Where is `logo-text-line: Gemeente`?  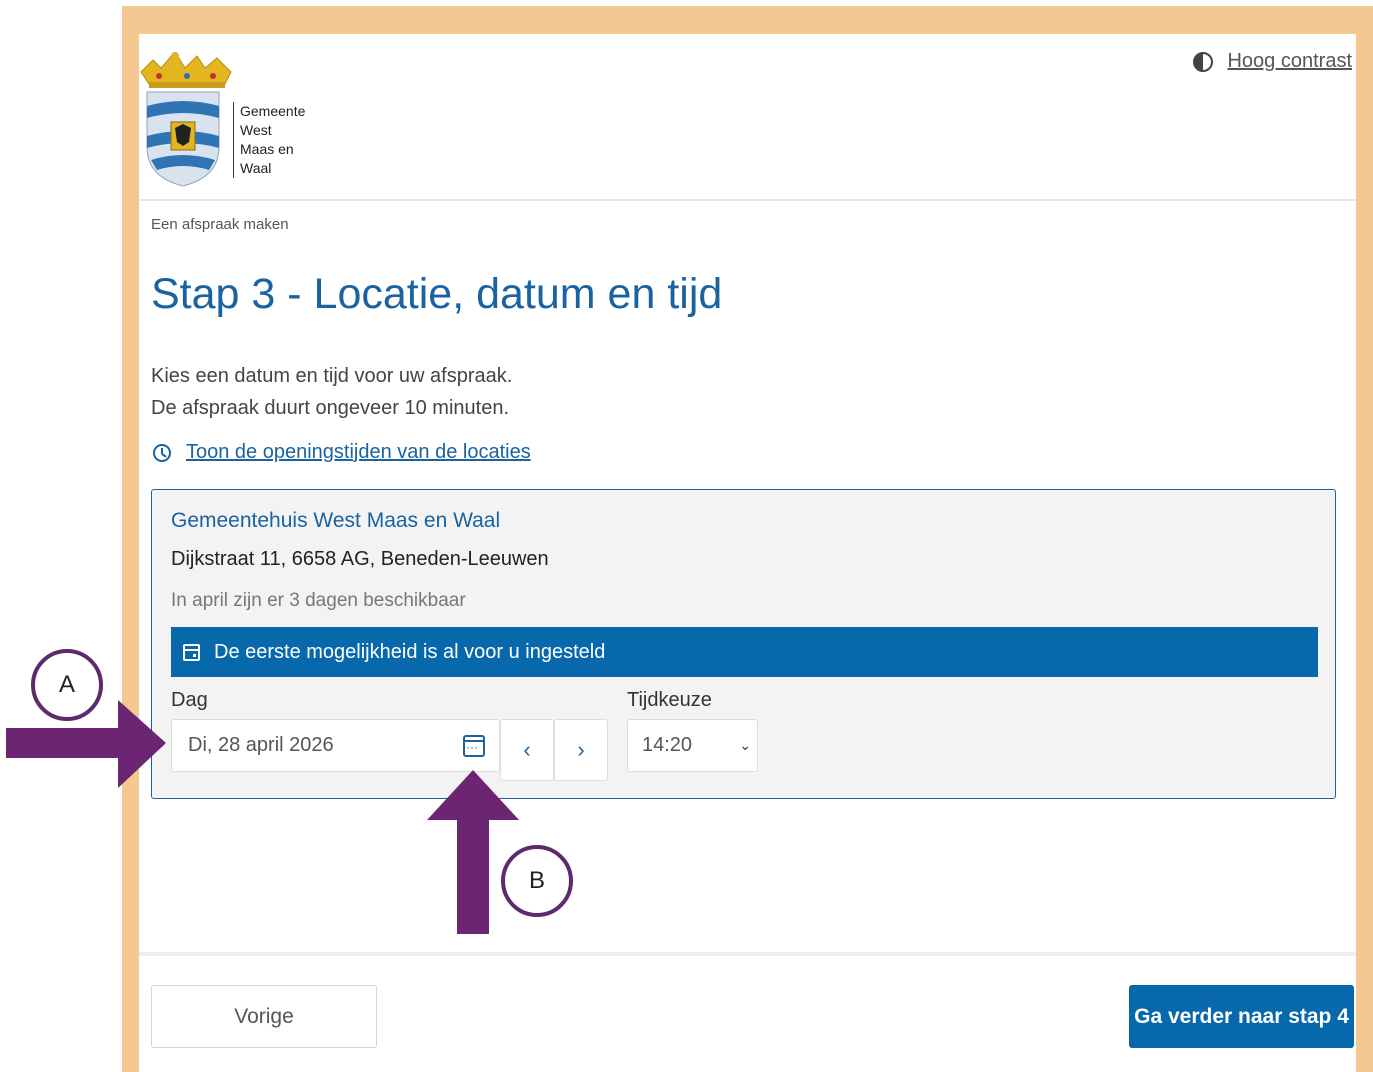 logo-text-line: Gemeente is located at coordinates (273, 111).